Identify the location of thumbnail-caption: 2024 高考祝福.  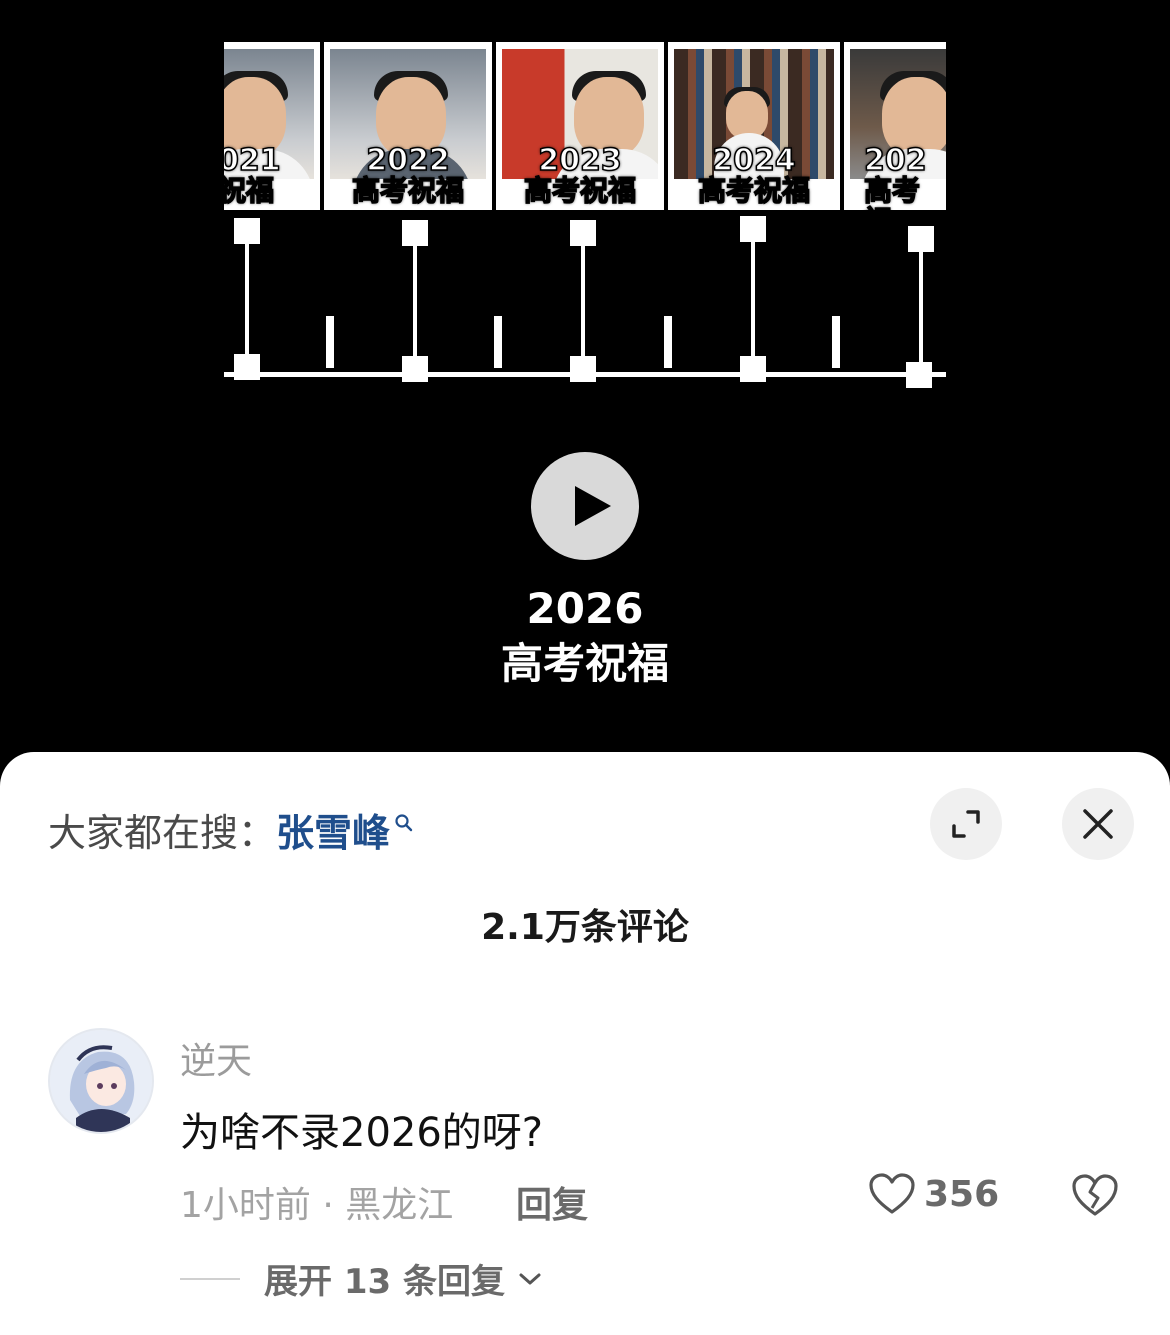
(754, 175).